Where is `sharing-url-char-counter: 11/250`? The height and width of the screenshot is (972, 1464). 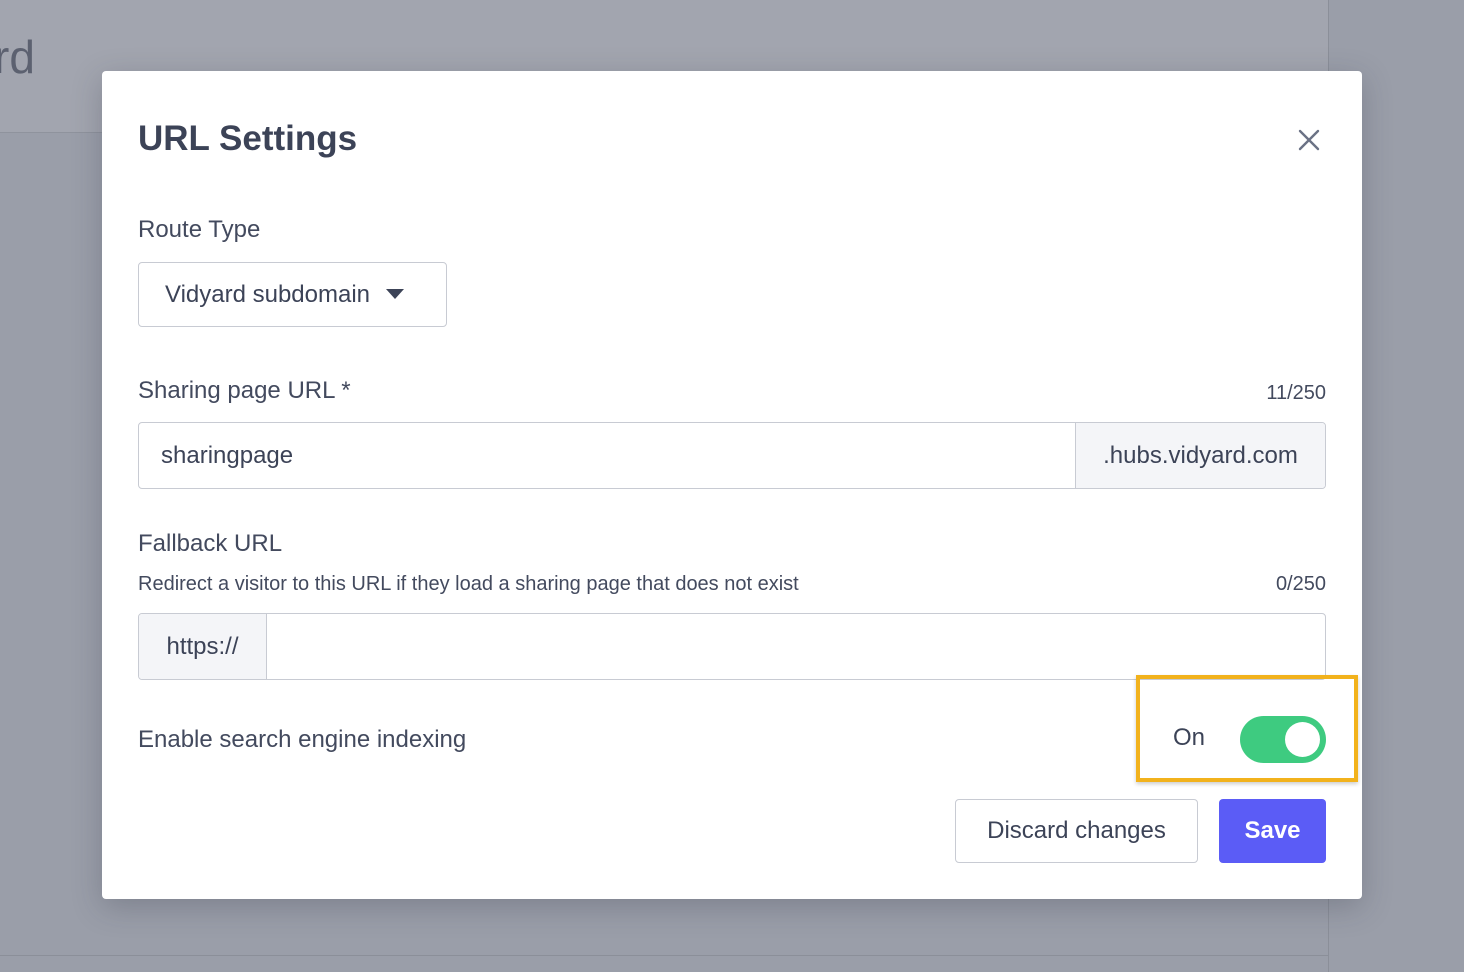 sharing-url-char-counter: 11/250 is located at coordinates (1296, 393).